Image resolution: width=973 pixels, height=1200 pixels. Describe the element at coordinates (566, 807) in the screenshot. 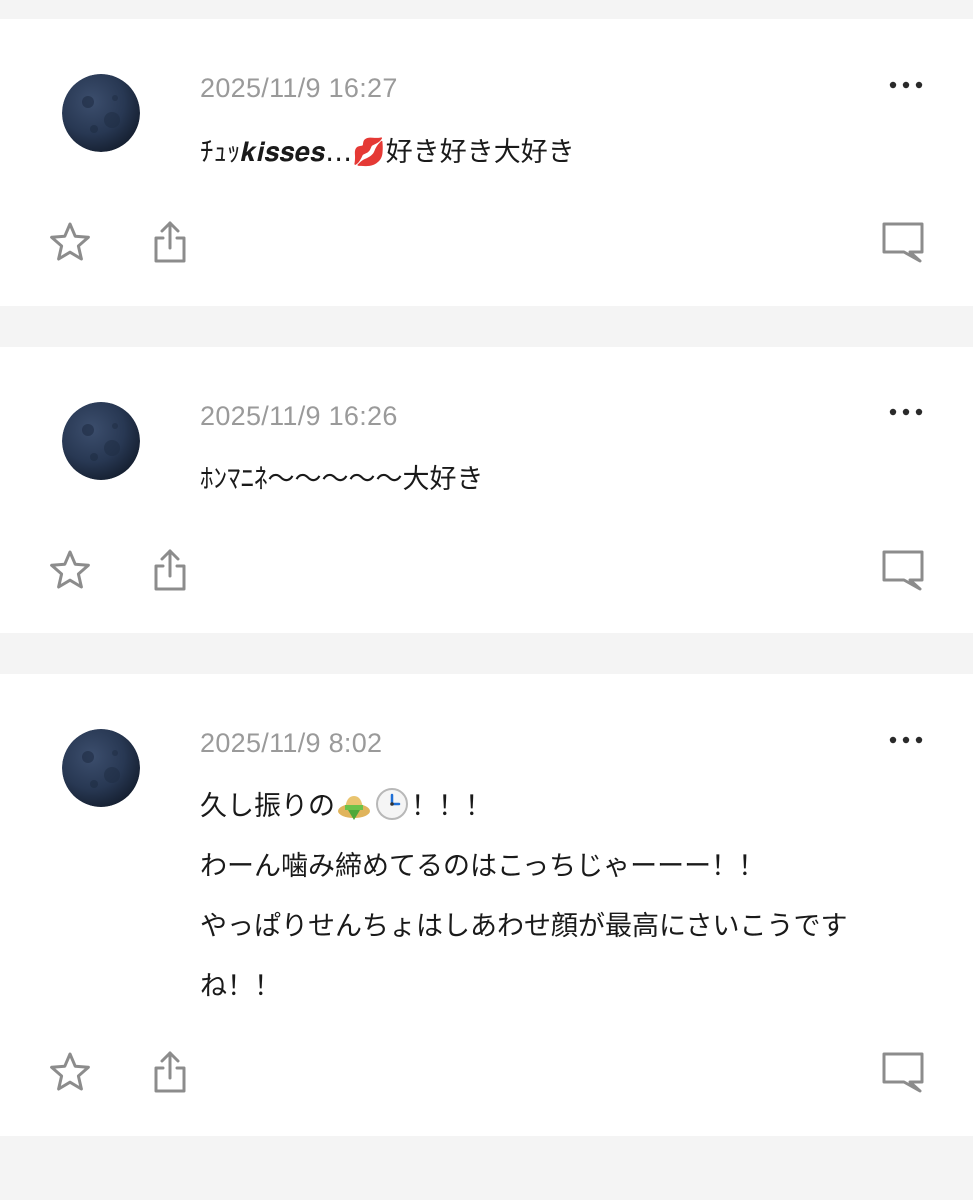

I see `post-text-line: 久し振りの ！！！` at that location.